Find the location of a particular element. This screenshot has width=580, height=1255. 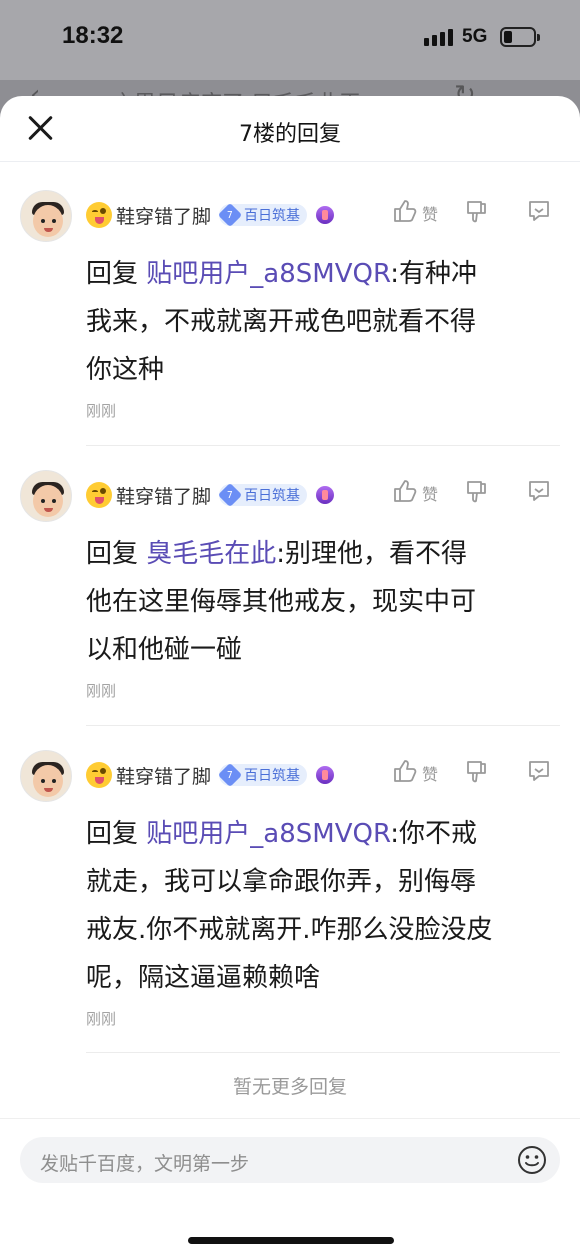

content-line: 你这种 is located at coordinates (125, 370).